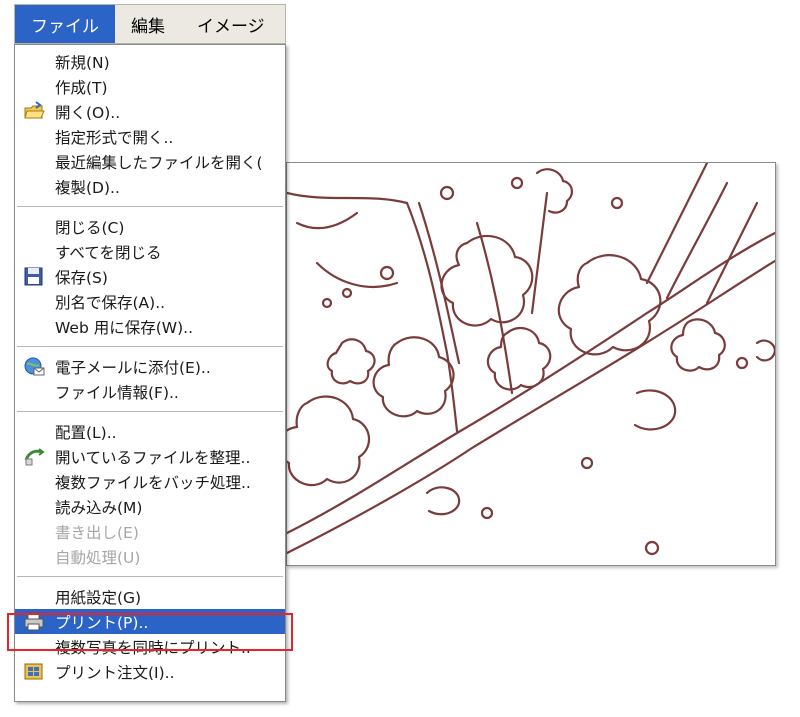  I want to click on menu-item-label: 保存(S), so click(81, 277).